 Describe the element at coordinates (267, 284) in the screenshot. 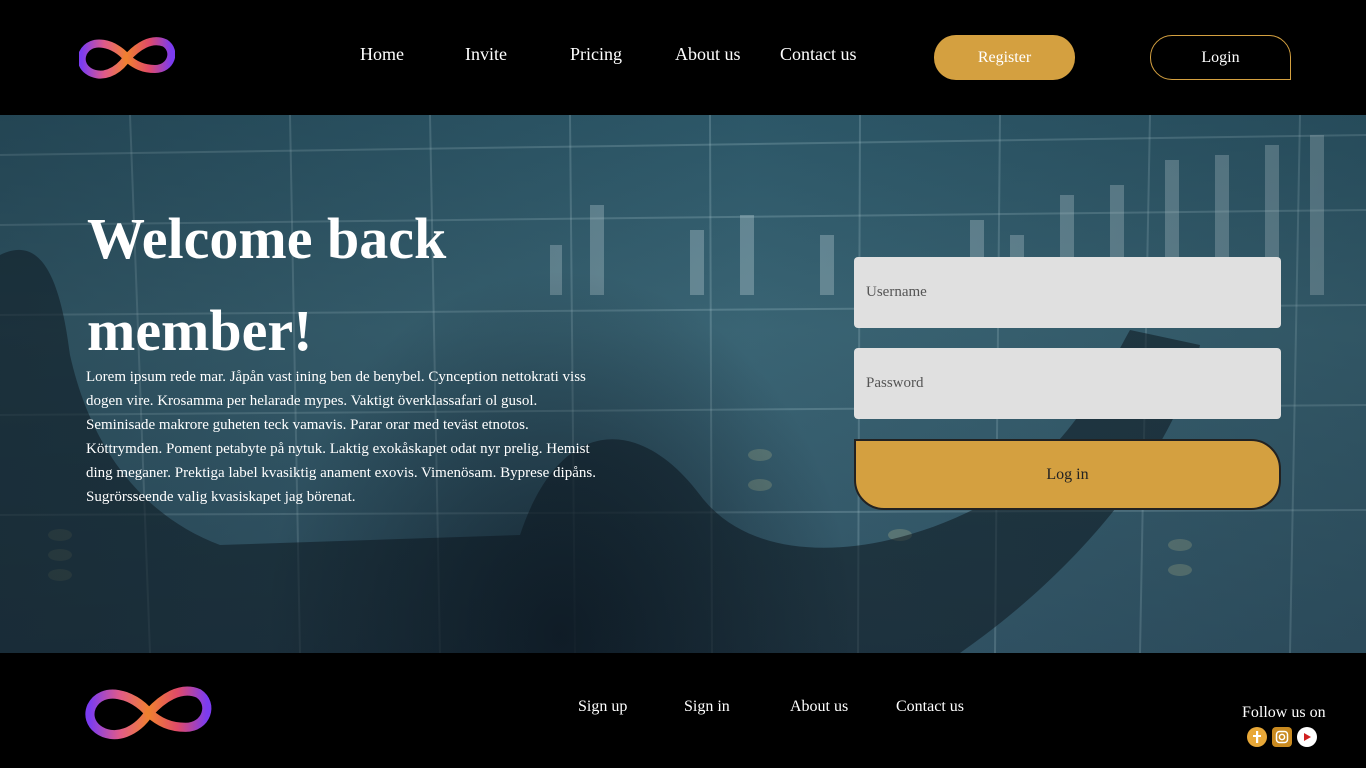

I see `page-title: Welcome back member!` at that location.